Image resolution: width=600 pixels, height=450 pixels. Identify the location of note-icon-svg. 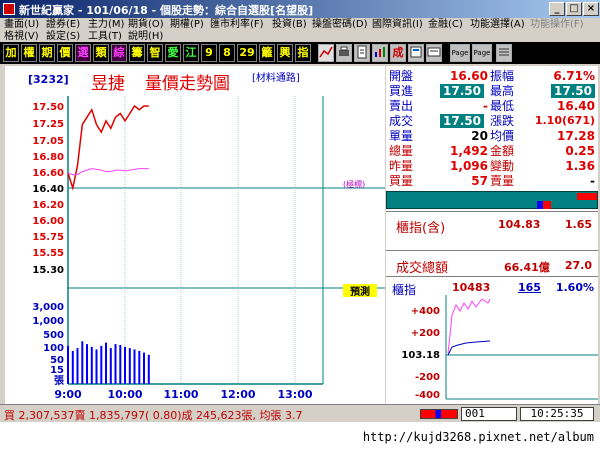
(362, 52).